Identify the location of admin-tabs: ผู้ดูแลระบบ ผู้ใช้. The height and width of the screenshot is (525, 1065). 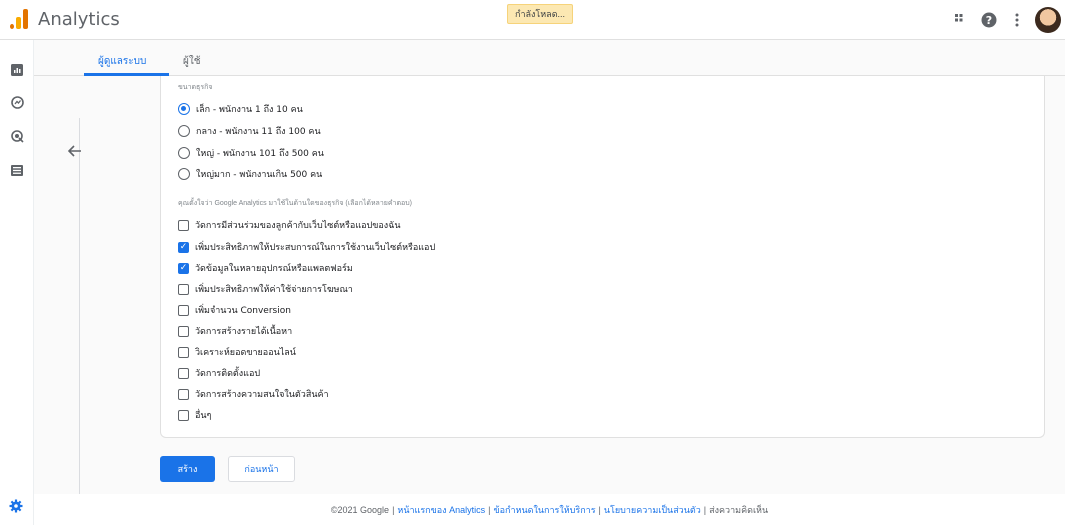
(549, 58).